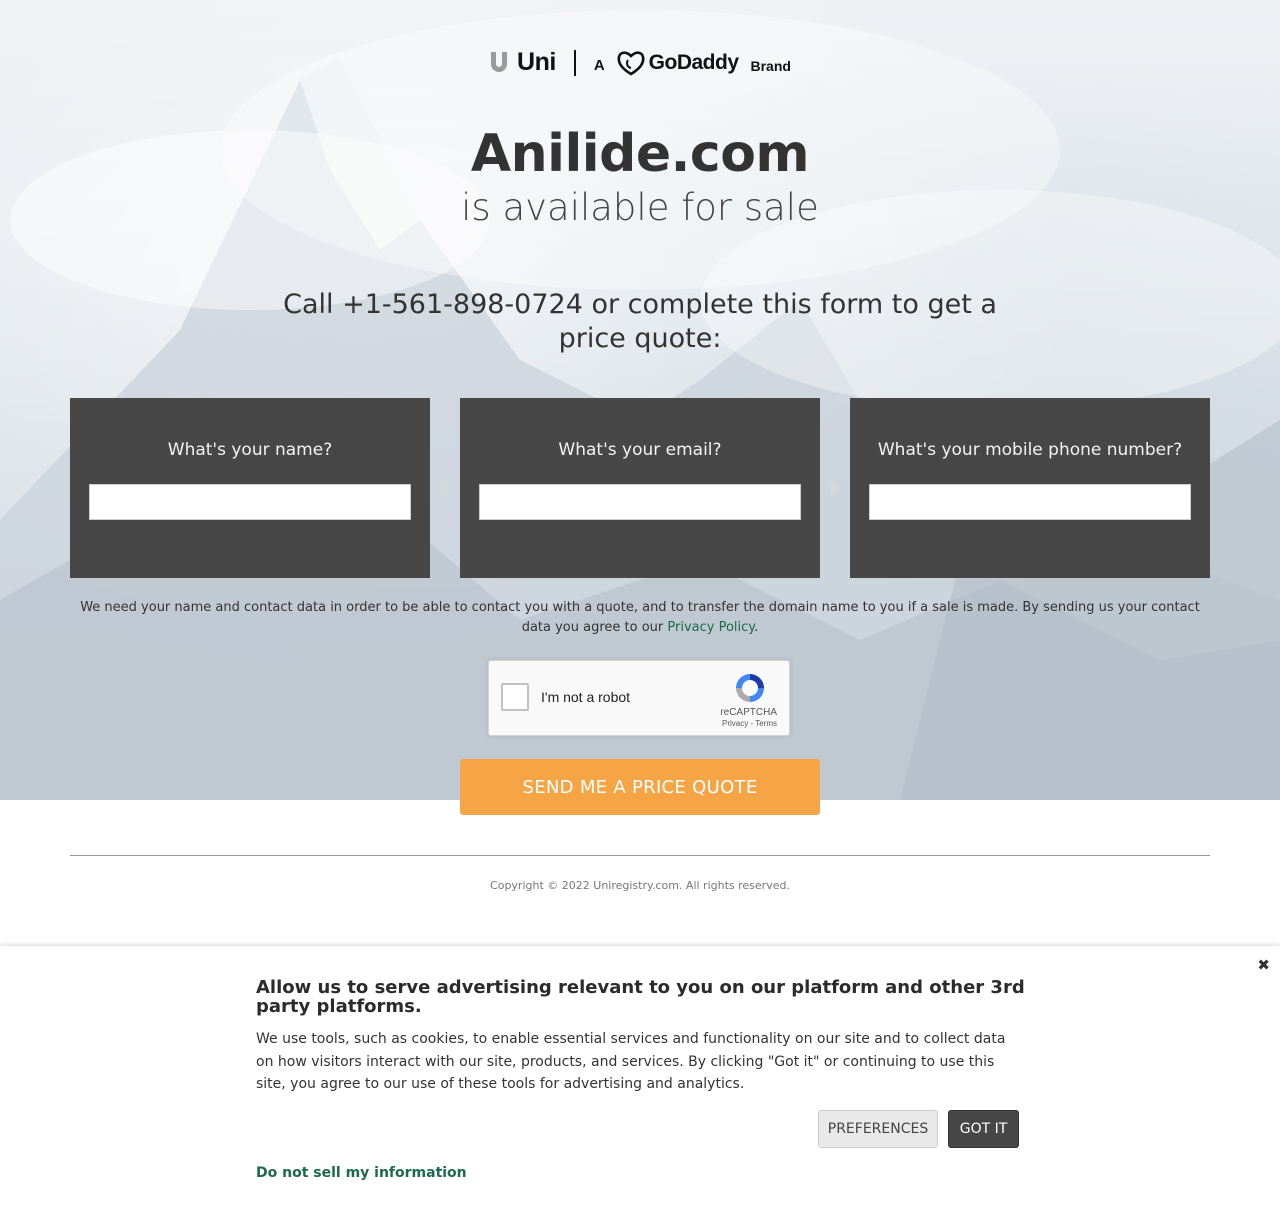 The height and width of the screenshot is (1205, 1280). What do you see at coordinates (750, 688) in the screenshot?
I see `recaptcha-logo-icon` at bounding box center [750, 688].